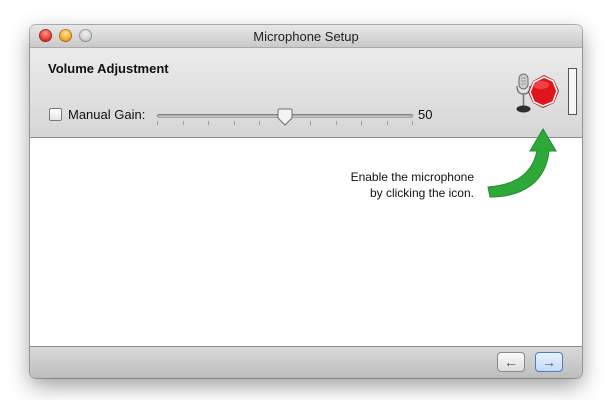  Describe the element at coordinates (572, 91) in the screenshot. I see `input-level-meter` at that location.